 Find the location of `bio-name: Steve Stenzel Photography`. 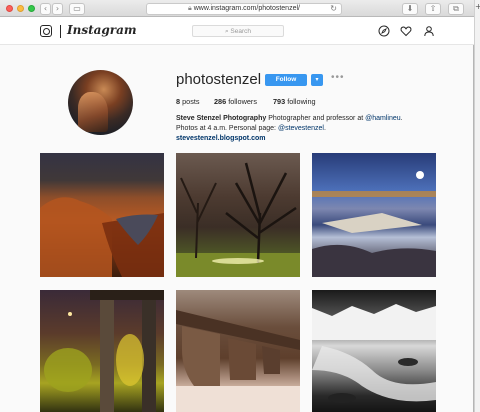

bio-name: Steve Stenzel Photography is located at coordinates (221, 118).